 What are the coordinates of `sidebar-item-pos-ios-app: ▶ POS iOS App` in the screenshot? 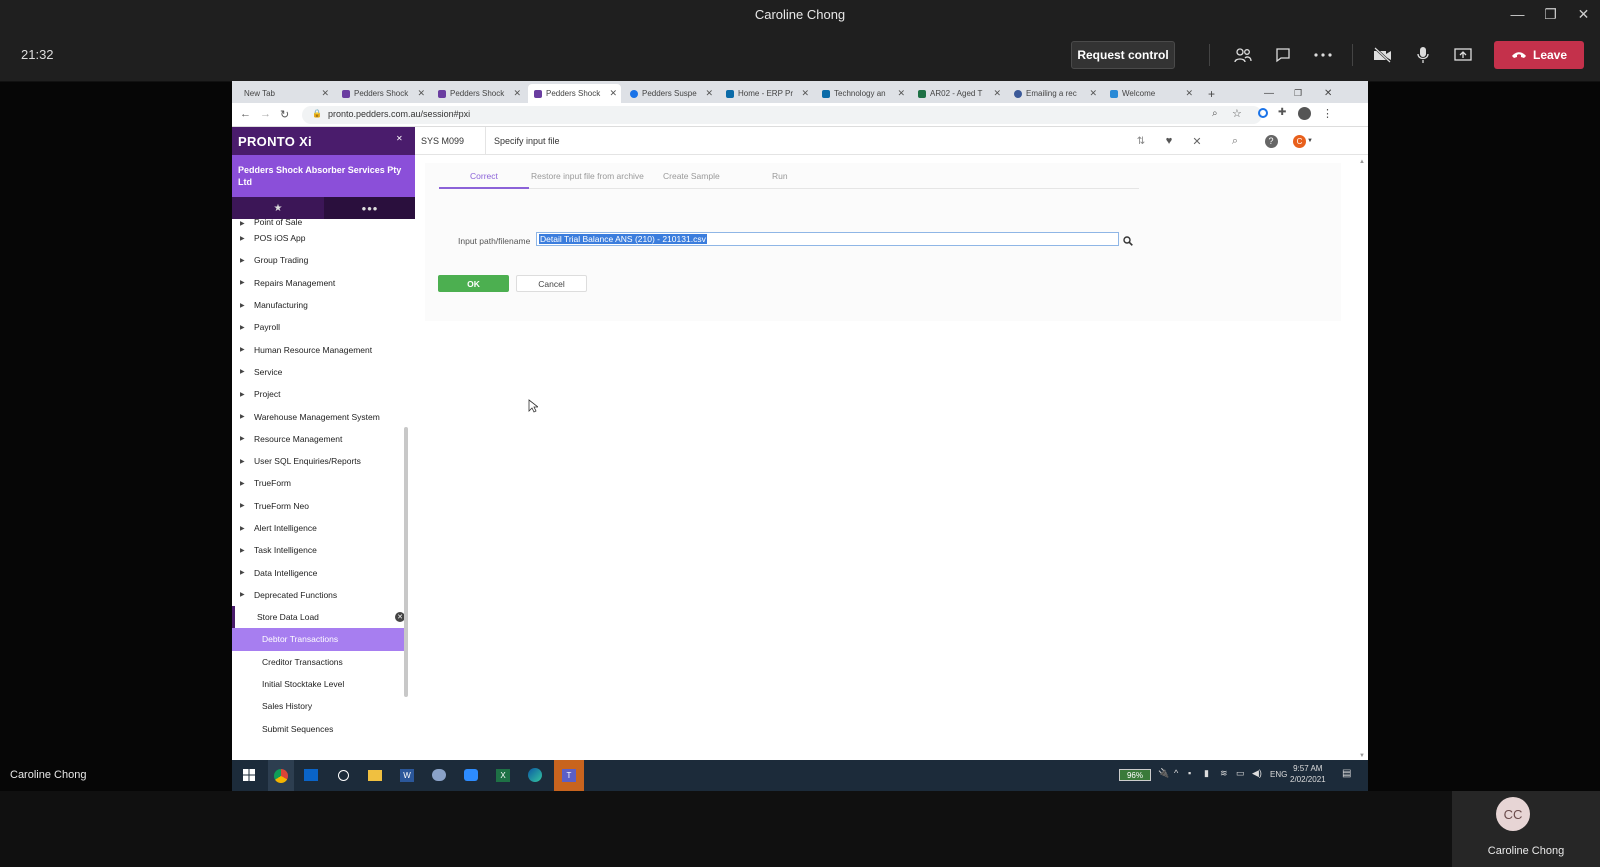 It's located at (320, 238).